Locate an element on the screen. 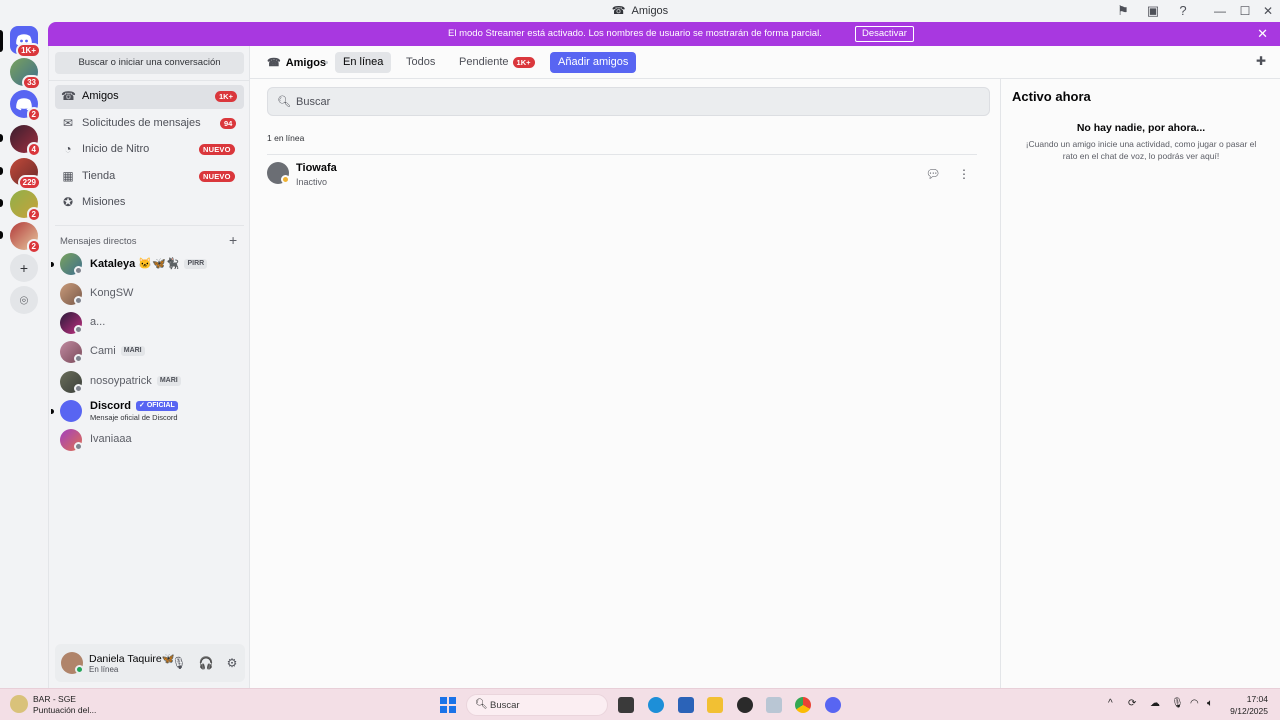 The height and width of the screenshot is (720, 1280). online-count: 1 en línea is located at coordinates (286, 138).